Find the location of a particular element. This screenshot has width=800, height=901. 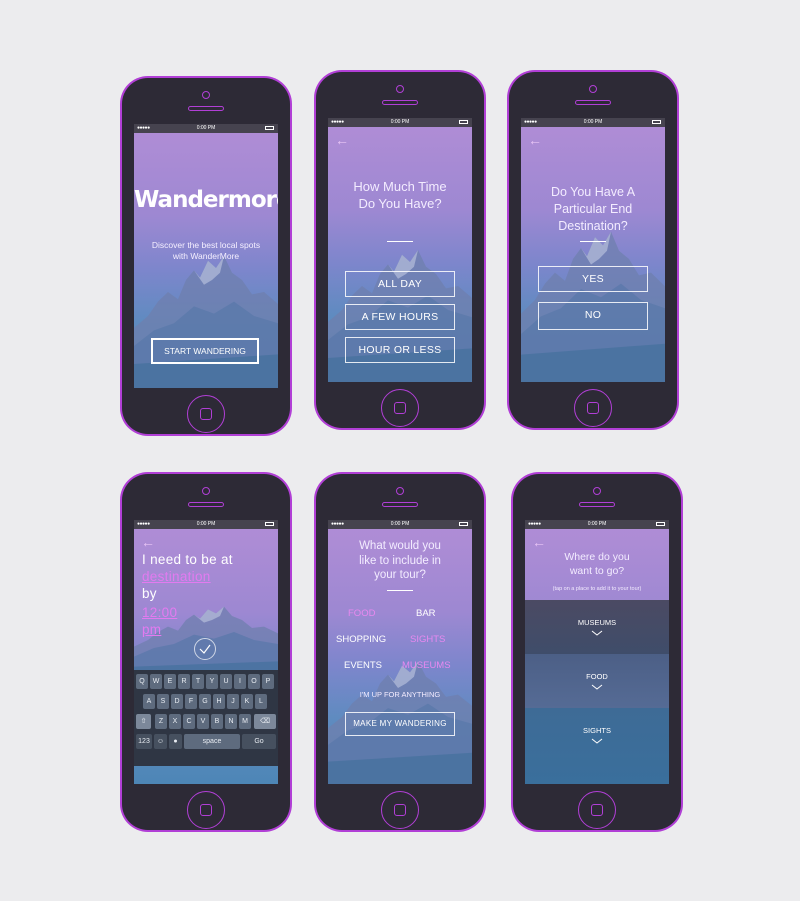

key-u: U is located at coordinates (226, 681).